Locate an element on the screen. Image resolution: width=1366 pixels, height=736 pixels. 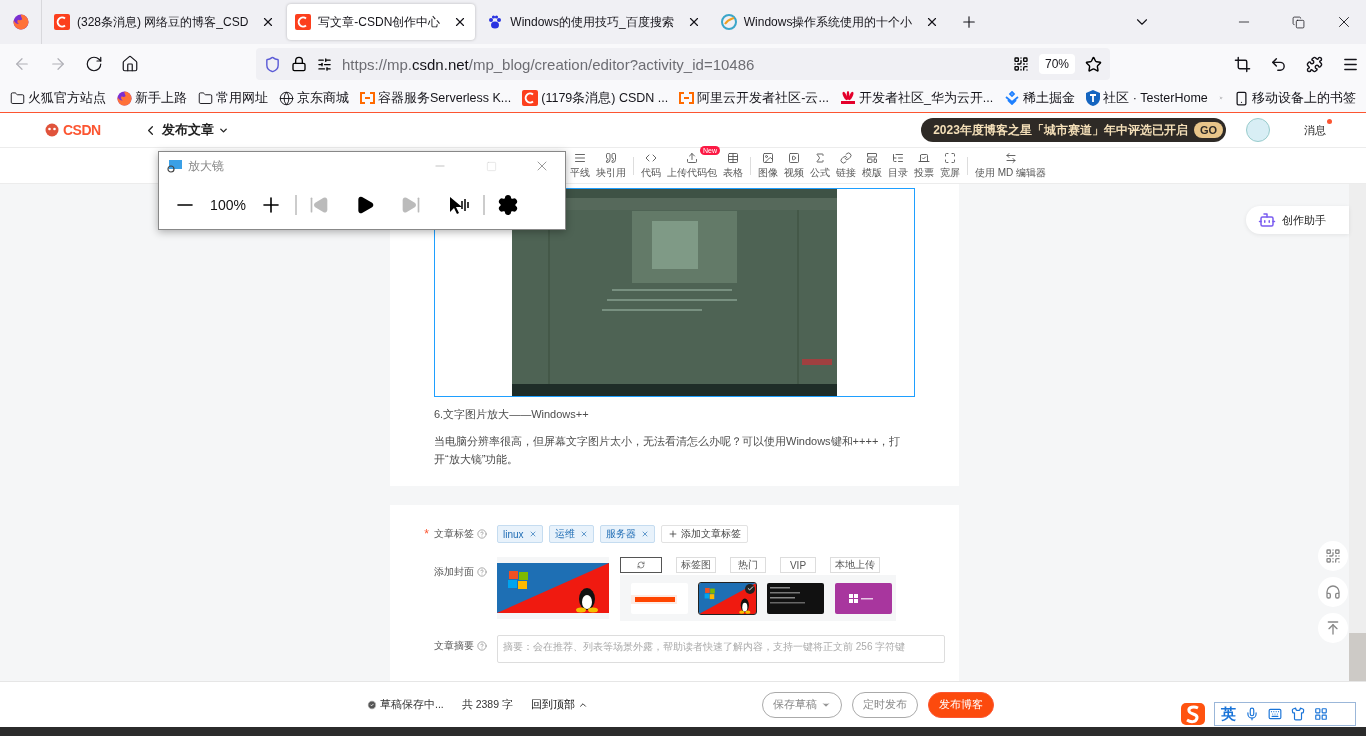
cover-source-button: 热门 is located at coordinates (748, 565).